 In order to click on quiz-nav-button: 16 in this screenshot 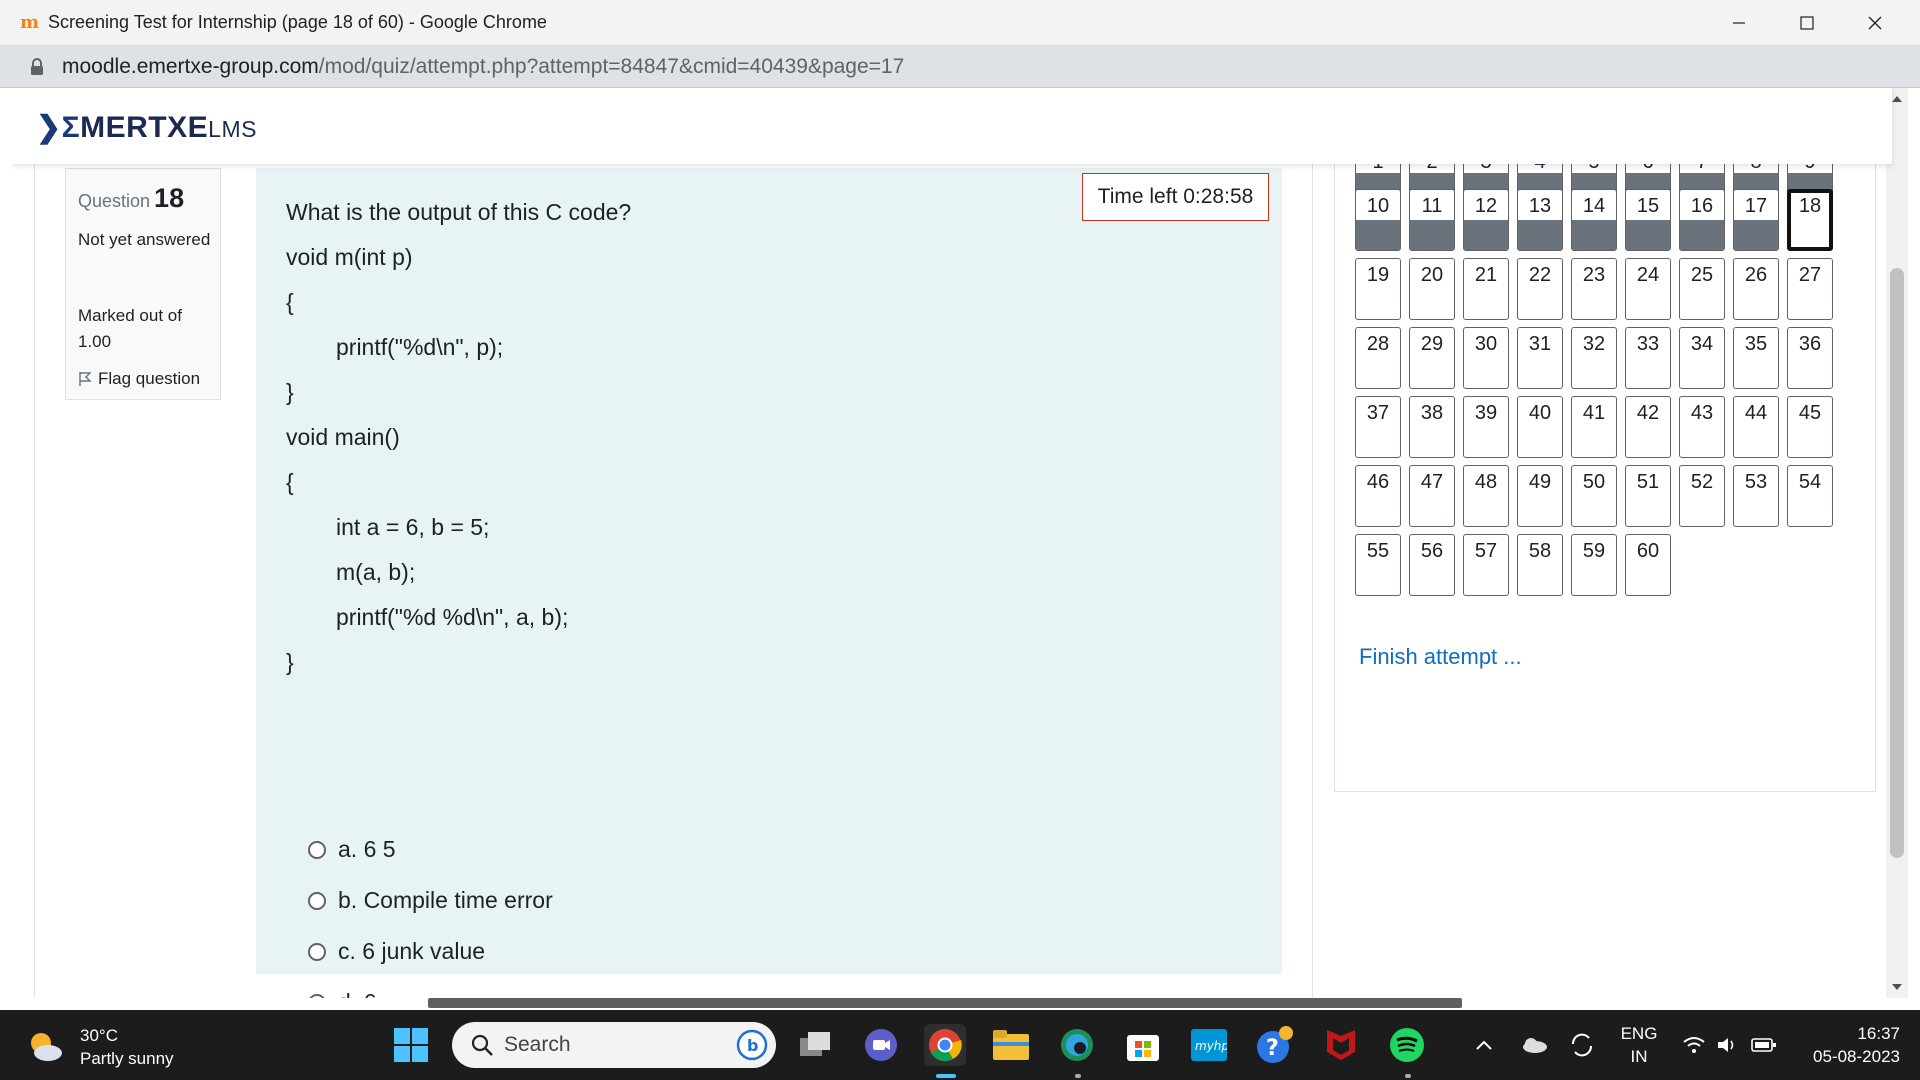, I will do `click(1702, 220)`.